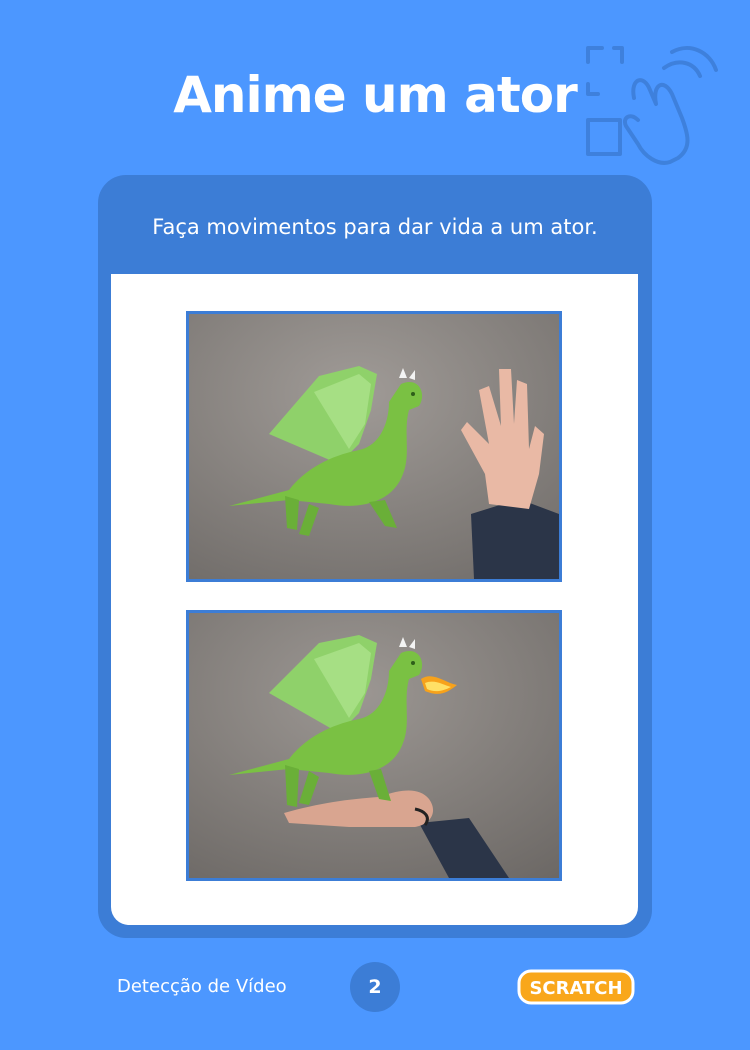 This screenshot has width=750, height=1050. I want to click on video-motion-hand-icon, so click(652, 105).